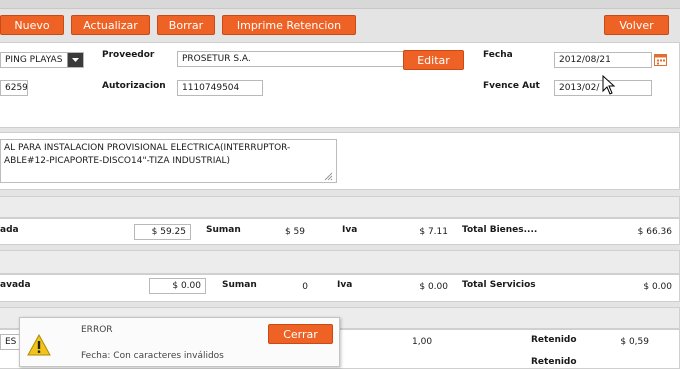  I want to click on nuevo-button: Nuevo, so click(32, 25).